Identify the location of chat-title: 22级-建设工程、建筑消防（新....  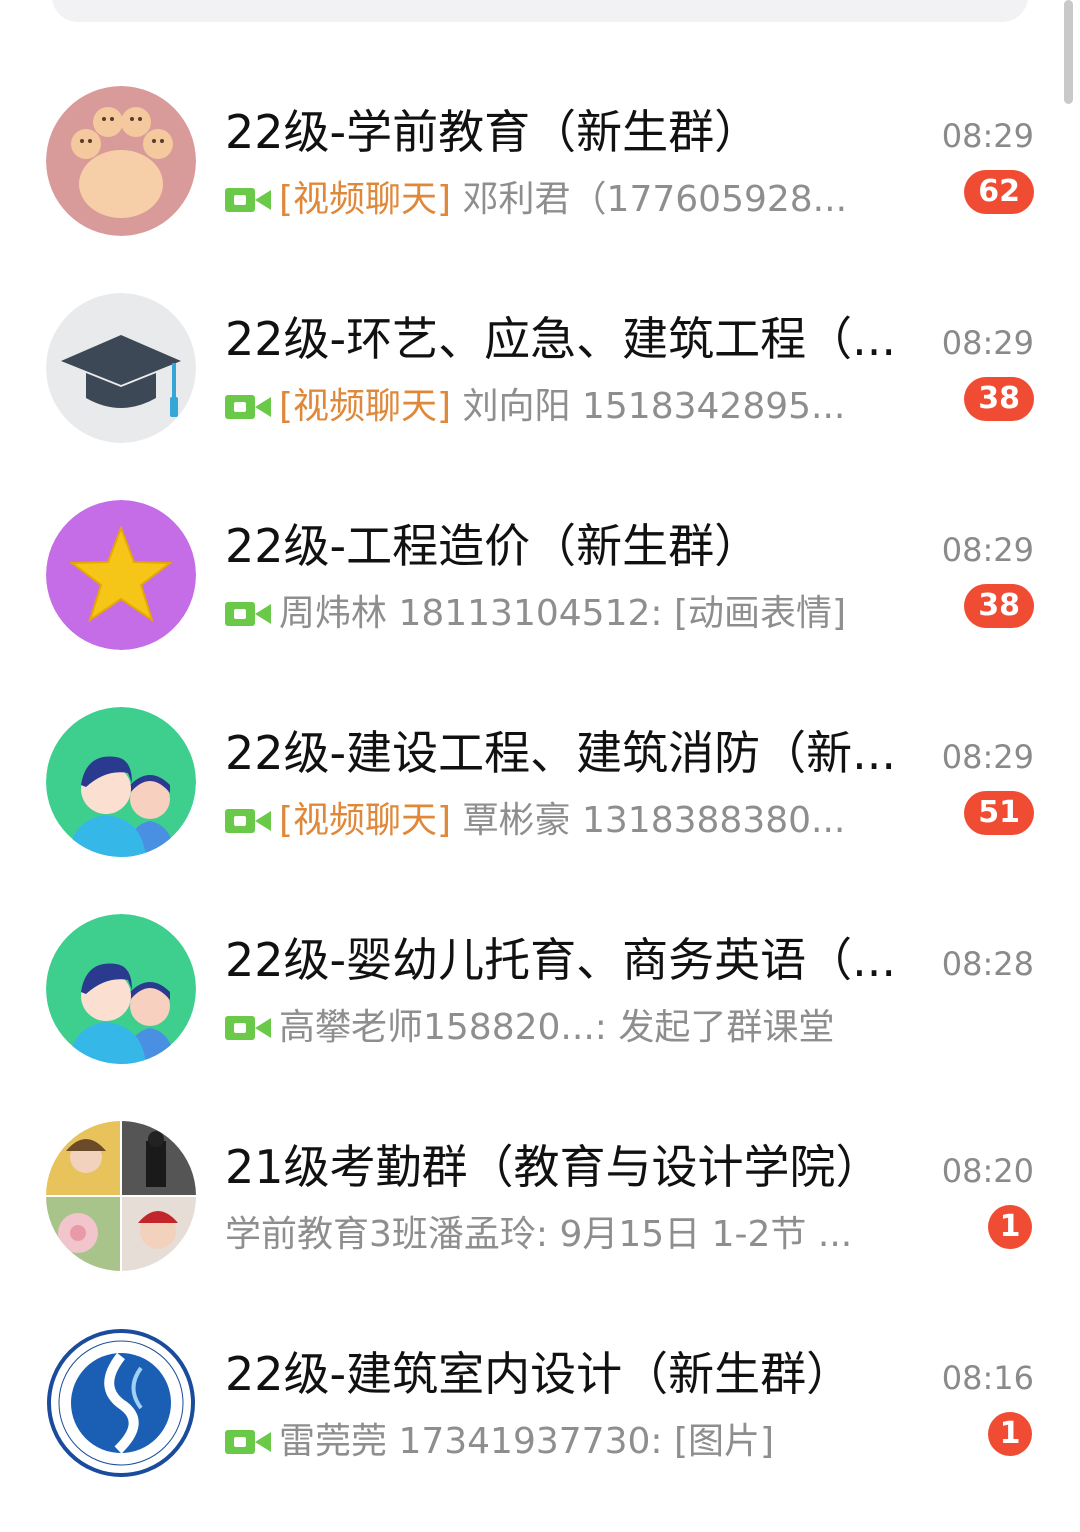
(560, 753).